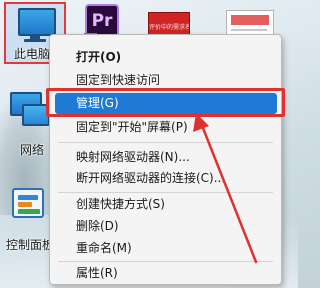  What do you see at coordinates (225, 188) in the screenshot?
I see `annotation-arrow-icon` at bounding box center [225, 188].